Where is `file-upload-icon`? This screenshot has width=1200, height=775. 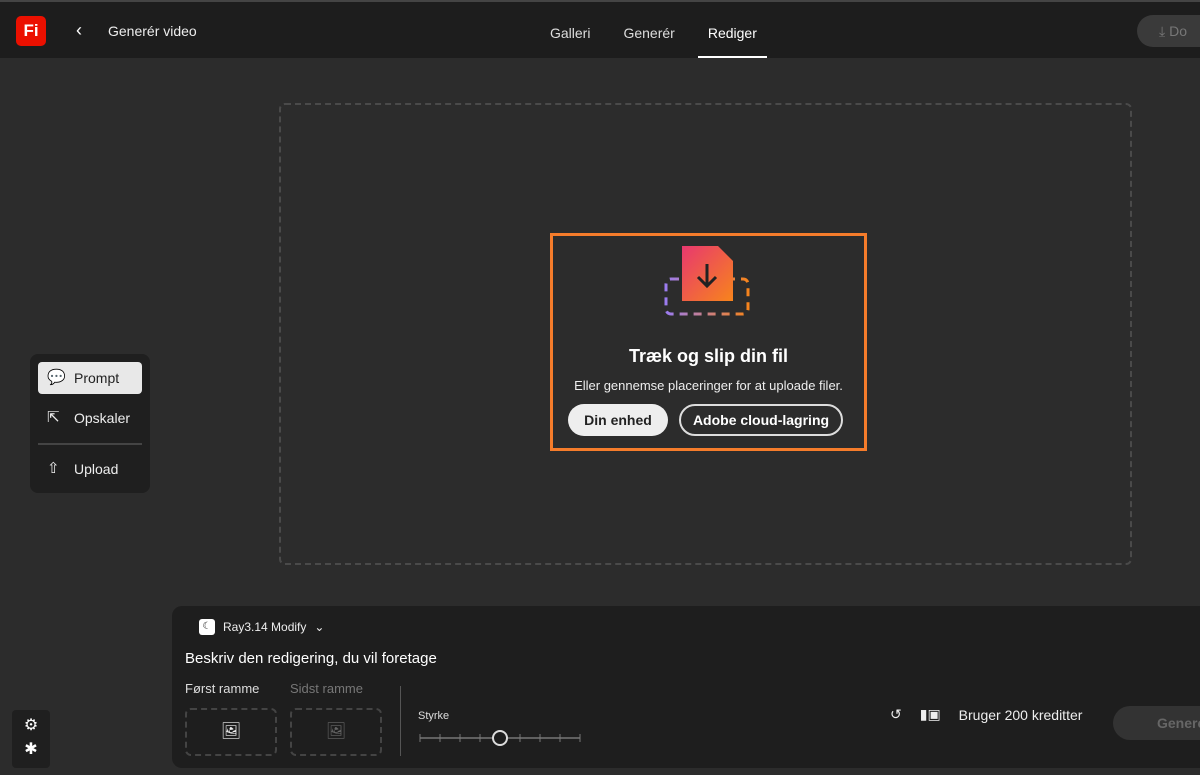
file-upload-icon is located at coordinates (707, 281).